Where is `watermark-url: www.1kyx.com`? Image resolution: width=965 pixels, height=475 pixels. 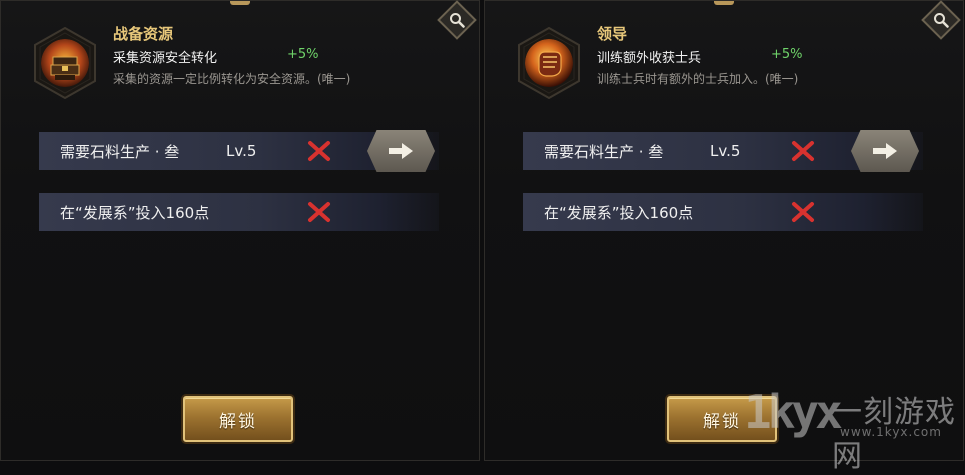 watermark-url: www.1kyx.com is located at coordinates (891, 432).